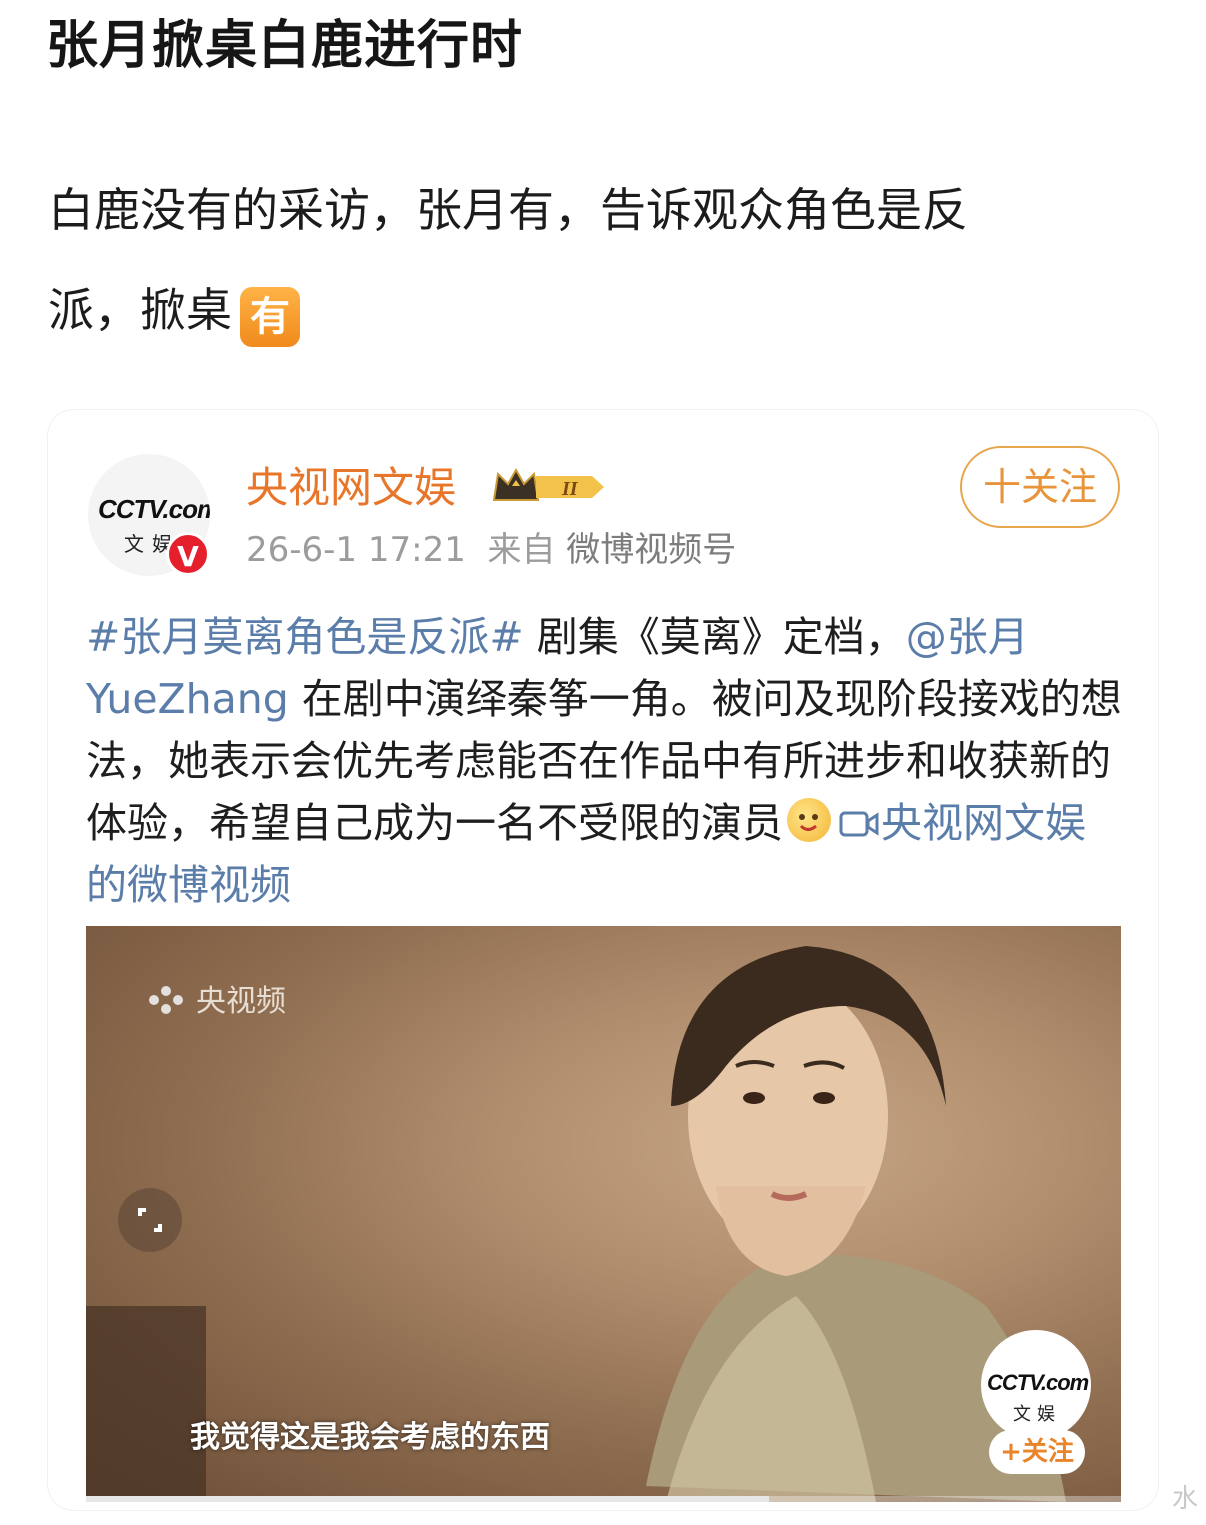 This screenshot has width=1206, height=1525. What do you see at coordinates (285, 46) in the screenshot?
I see `page-title: 张月掀桌白鹿进行时` at bounding box center [285, 46].